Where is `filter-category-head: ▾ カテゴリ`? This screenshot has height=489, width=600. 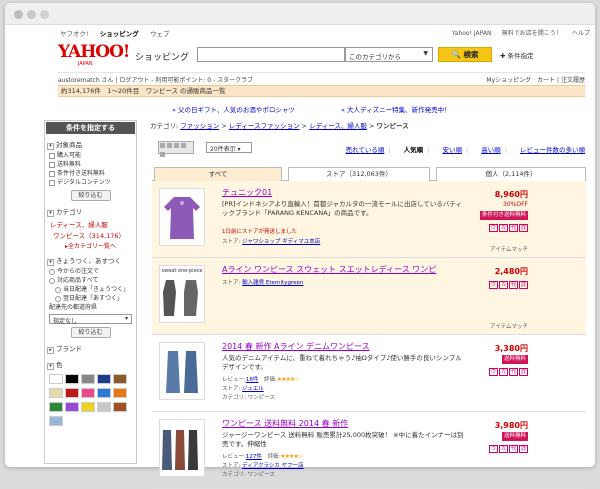
filter-category-head: ▾ カテゴリ is located at coordinates (90, 211).